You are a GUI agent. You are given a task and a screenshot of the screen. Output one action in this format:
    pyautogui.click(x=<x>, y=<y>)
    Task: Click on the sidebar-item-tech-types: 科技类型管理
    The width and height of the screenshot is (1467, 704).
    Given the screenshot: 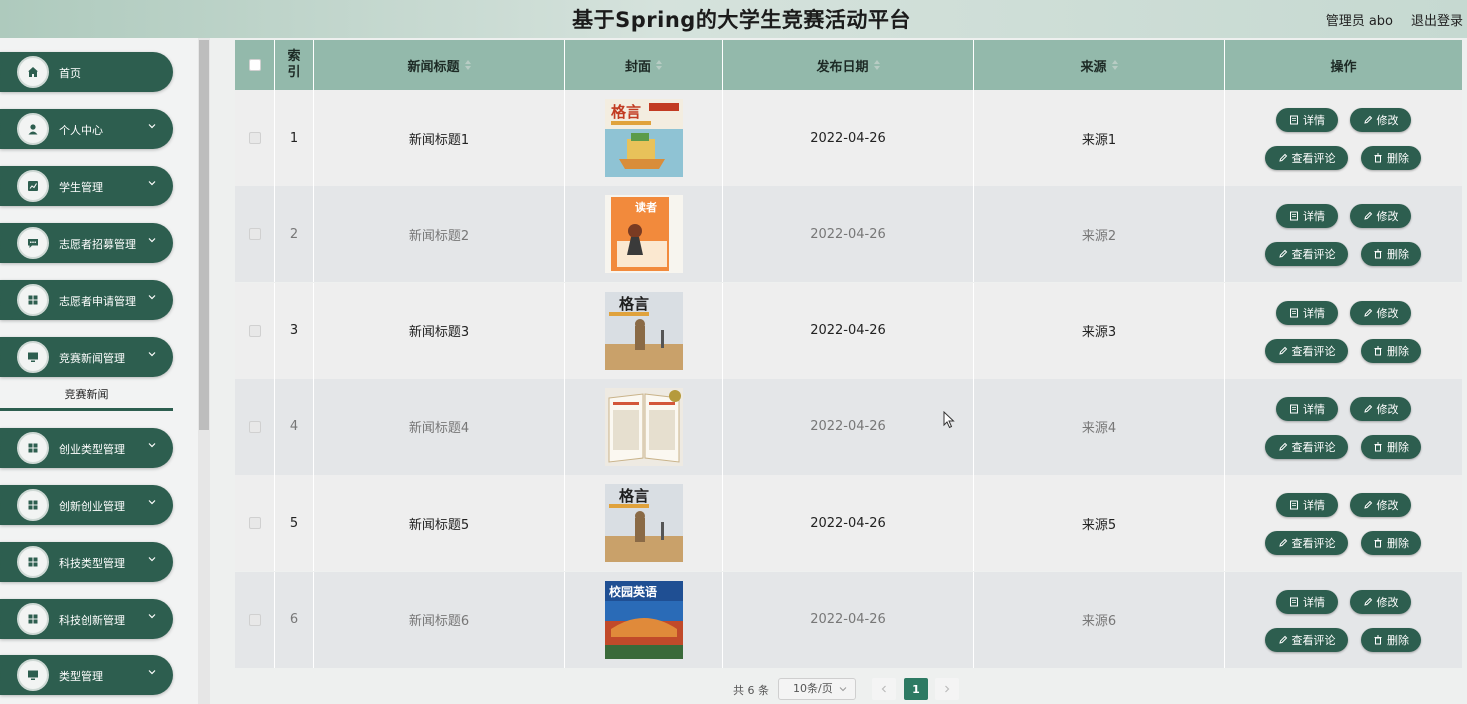 What is the action you would take?
    pyautogui.click(x=86, y=562)
    